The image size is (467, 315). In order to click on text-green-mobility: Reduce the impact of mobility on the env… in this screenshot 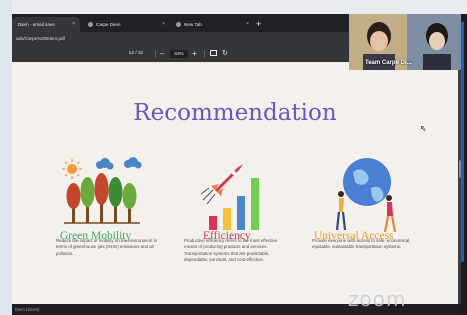, I will do `click(107, 247)`.